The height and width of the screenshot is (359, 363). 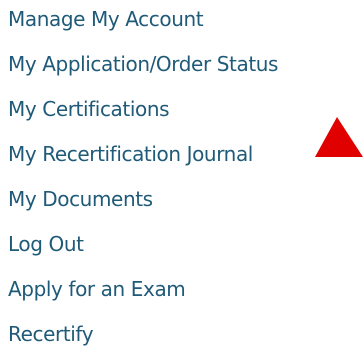 I want to click on menu-item-my-recertification-journal: My Recertification Journal, so click(x=130, y=154).